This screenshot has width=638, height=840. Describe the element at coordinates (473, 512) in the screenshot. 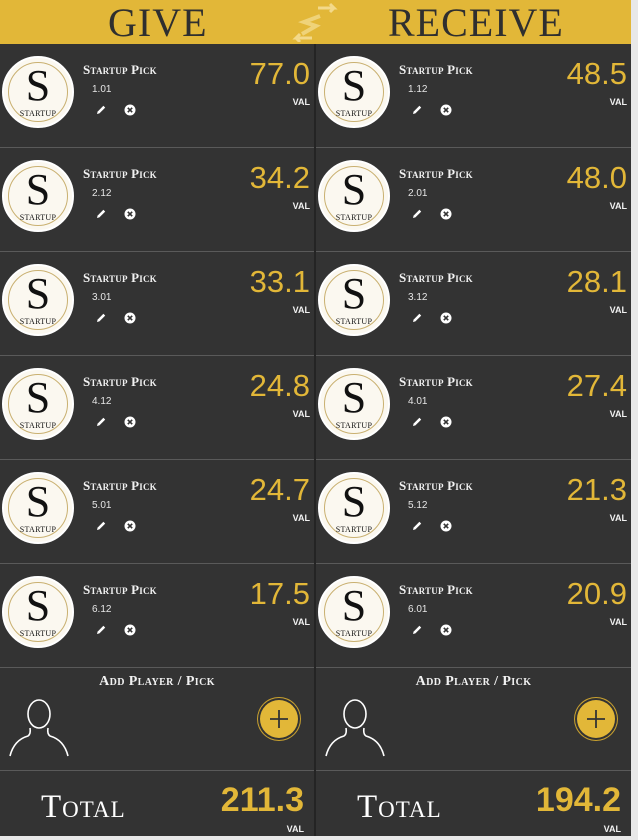

I see `asset-card: S STARTUP Startup Pick 5.12 21.3 VAL` at that location.